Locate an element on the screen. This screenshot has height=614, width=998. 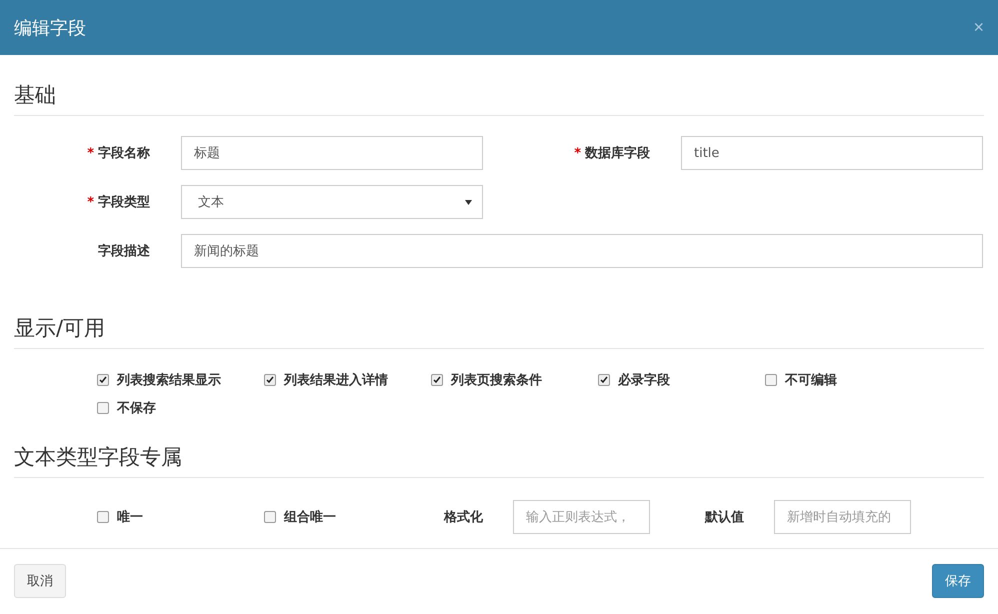
section-title: 显示/可用 is located at coordinates (499, 318).